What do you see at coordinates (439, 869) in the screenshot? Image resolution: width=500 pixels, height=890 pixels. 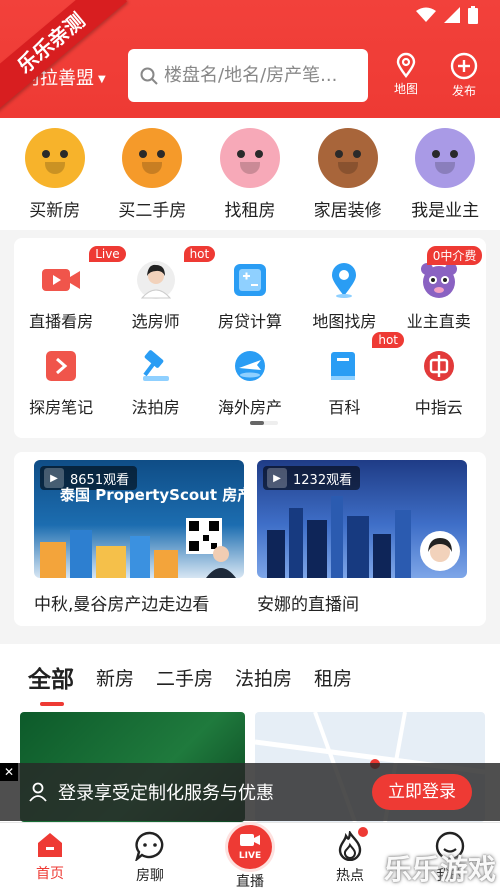 I see `watermark: 乐乐游戏` at bounding box center [439, 869].